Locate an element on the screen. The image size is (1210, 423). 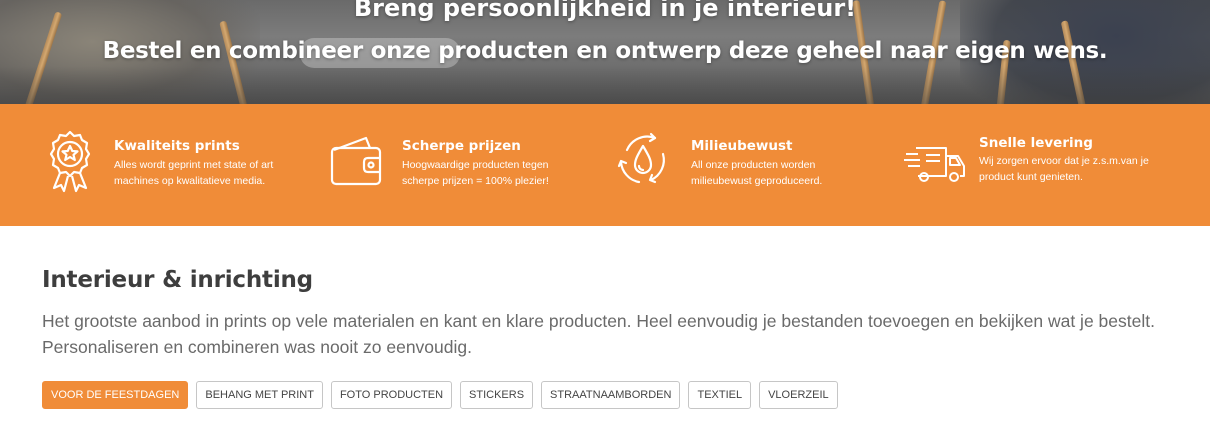
eco-drop-icon is located at coordinates (641, 158).